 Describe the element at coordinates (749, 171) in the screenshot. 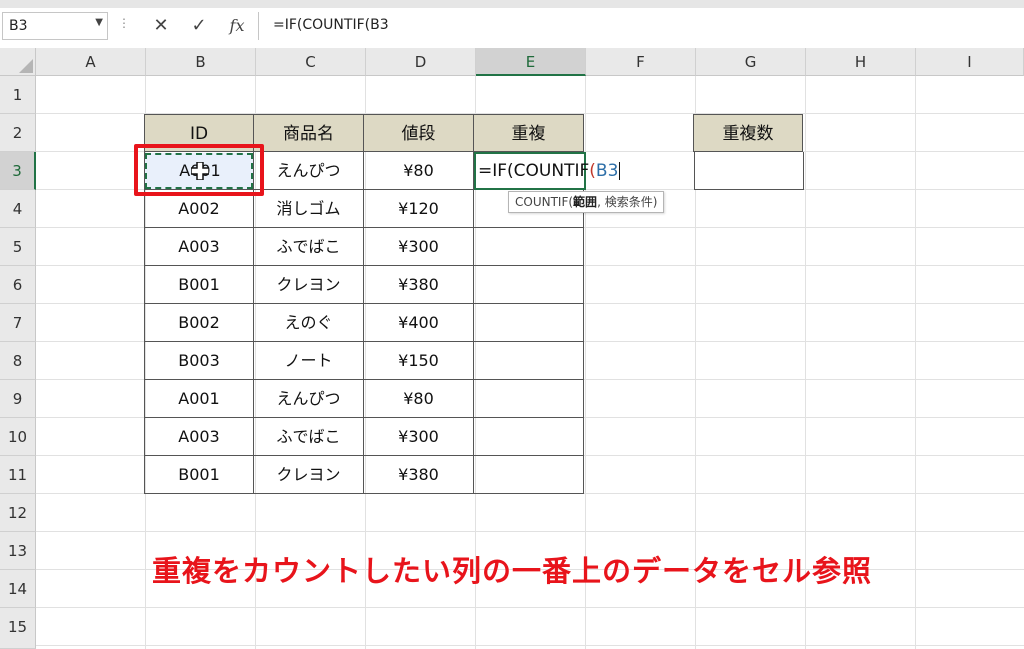

I see `dup-count-cell` at that location.